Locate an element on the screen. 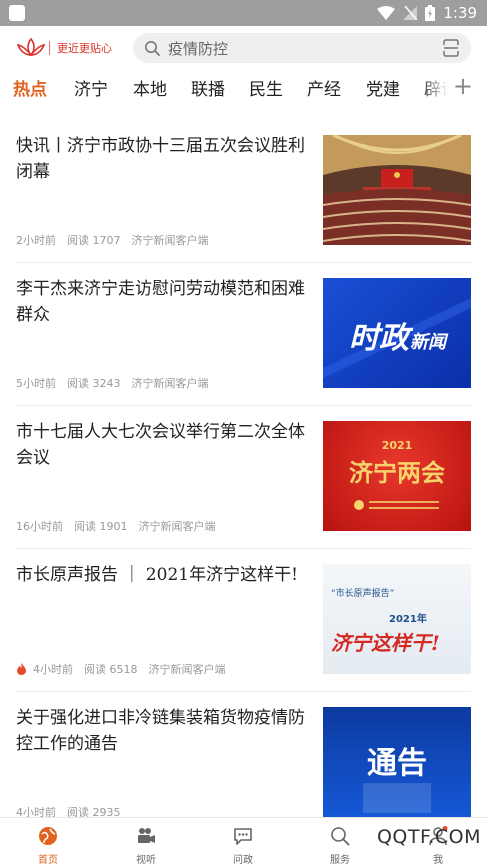 The height and width of the screenshot is (868, 487). shizheng-news-banner: 时政 新闻 is located at coordinates (397, 338).